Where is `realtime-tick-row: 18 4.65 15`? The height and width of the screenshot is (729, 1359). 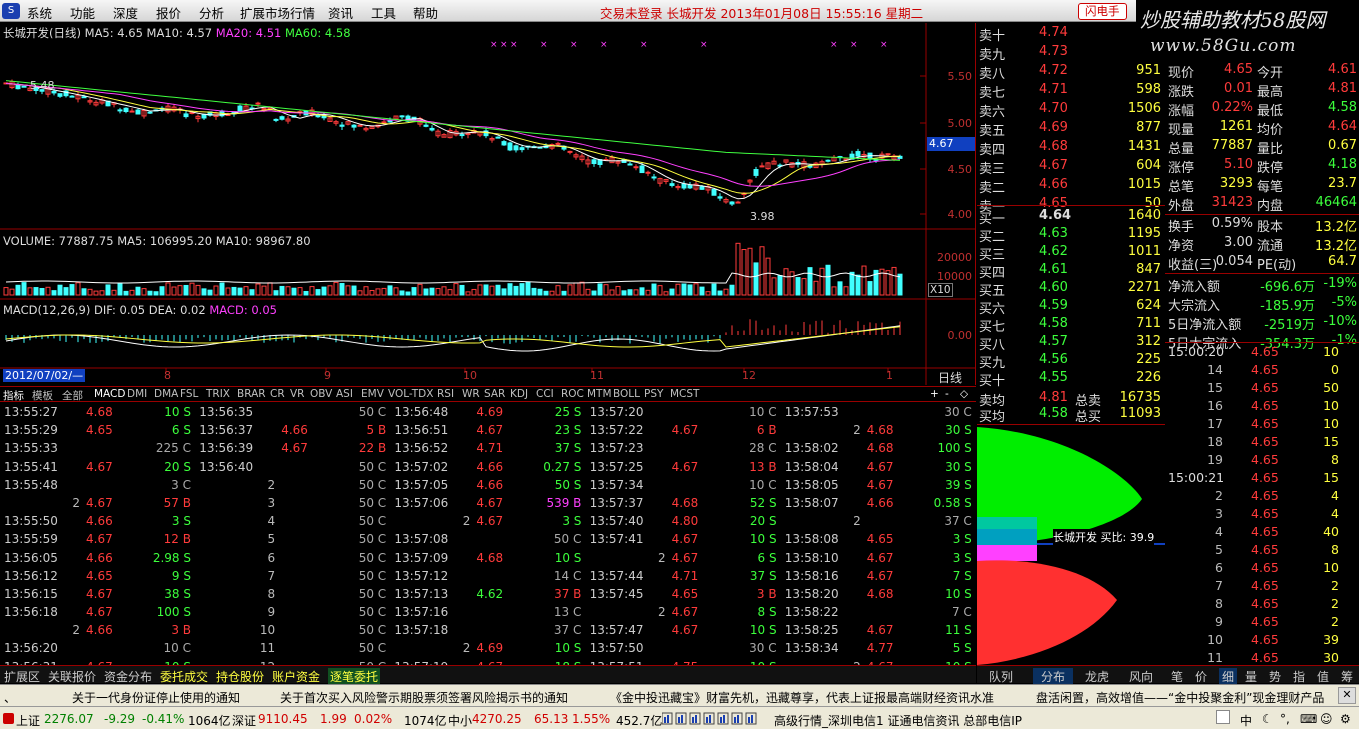 realtime-tick-row: 18 4.65 15 is located at coordinates (1262, 442).